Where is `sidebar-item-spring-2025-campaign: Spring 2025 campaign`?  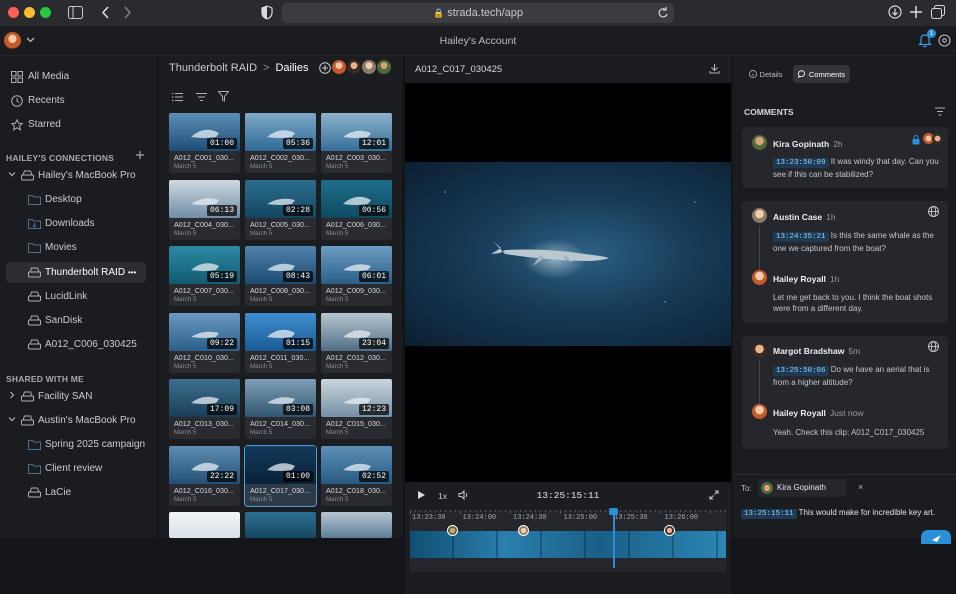
sidebar-item-spring-2025-campaign: Spring 2025 campaign is located at coordinates (76, 444).